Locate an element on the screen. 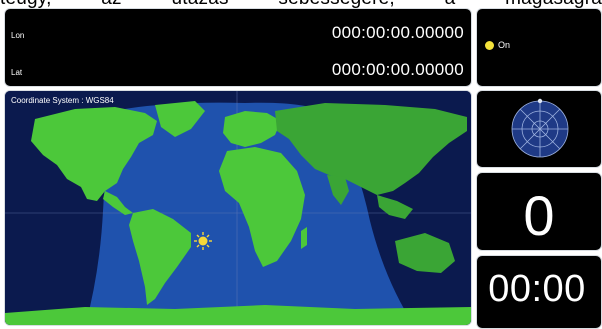 Image resolution: width=602 pixels, height=329 pixels. latitude-label: Lat is located at coordinates (17, 72).